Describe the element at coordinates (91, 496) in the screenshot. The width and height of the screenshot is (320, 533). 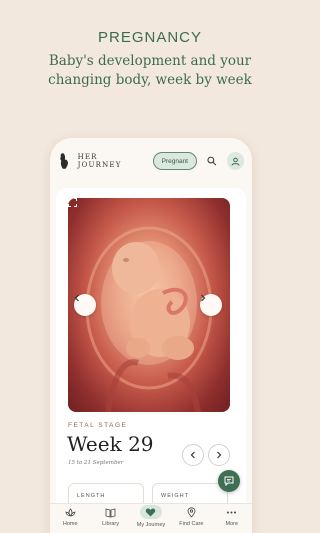
I see `length-label: LENGTH` at that location.